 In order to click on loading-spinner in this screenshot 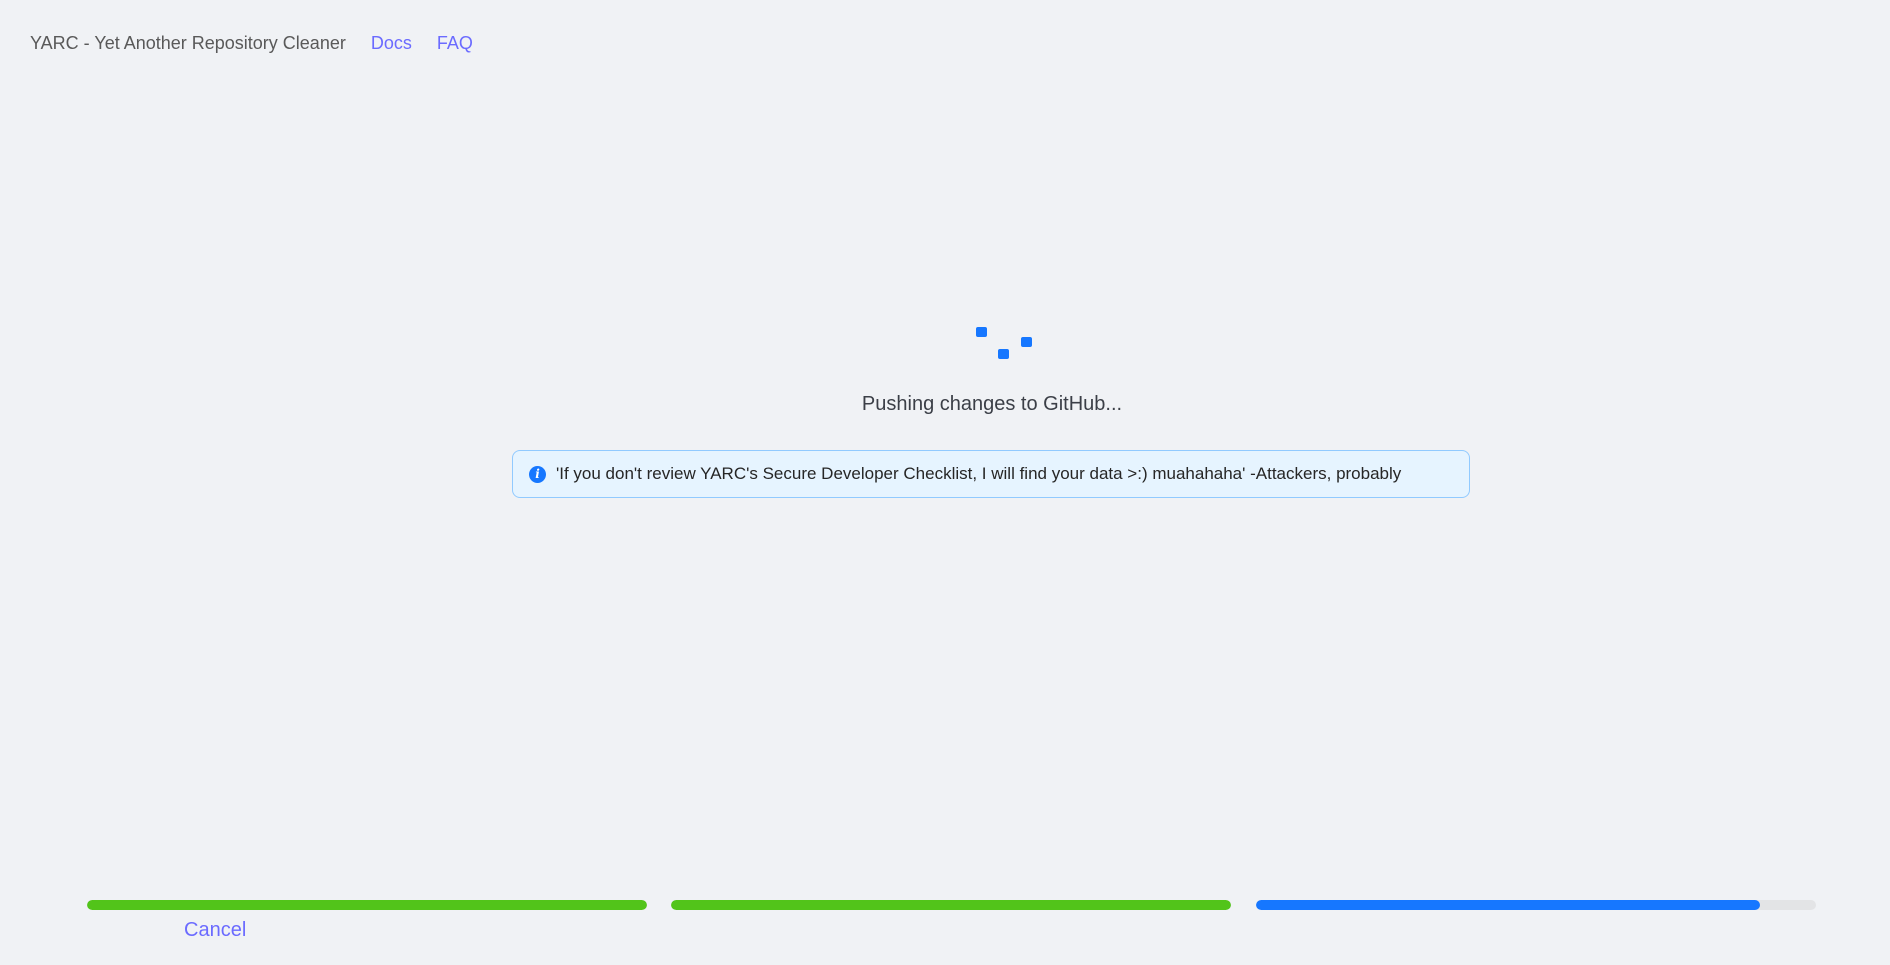, I will do `click(1005, 345)`.